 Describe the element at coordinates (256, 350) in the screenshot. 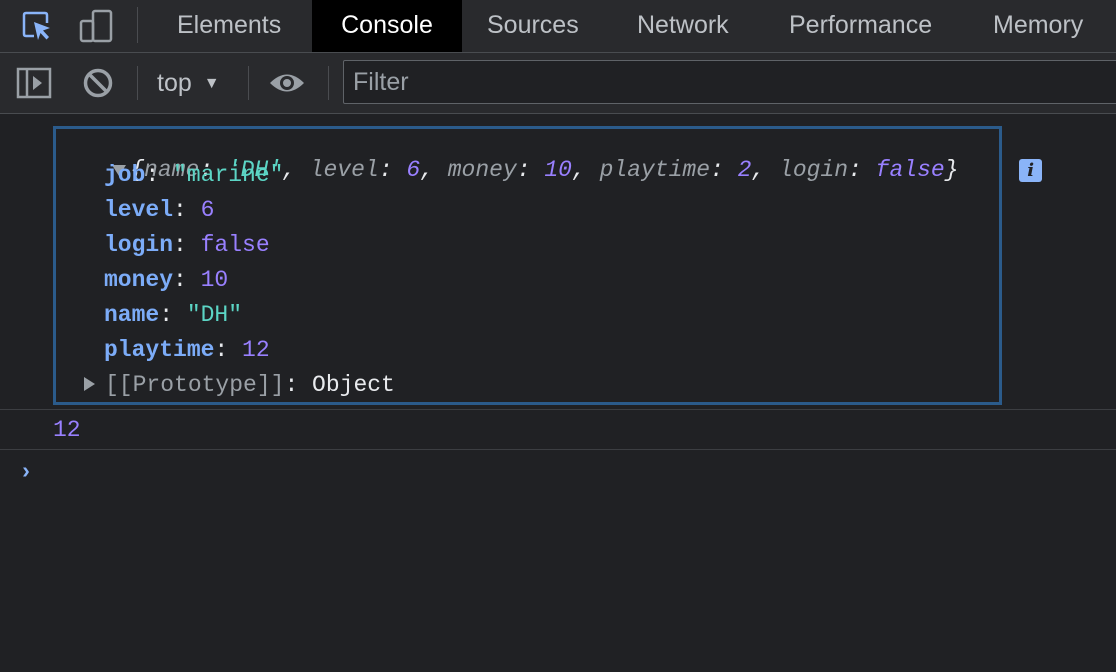

I see `property-value: 12` at that location.